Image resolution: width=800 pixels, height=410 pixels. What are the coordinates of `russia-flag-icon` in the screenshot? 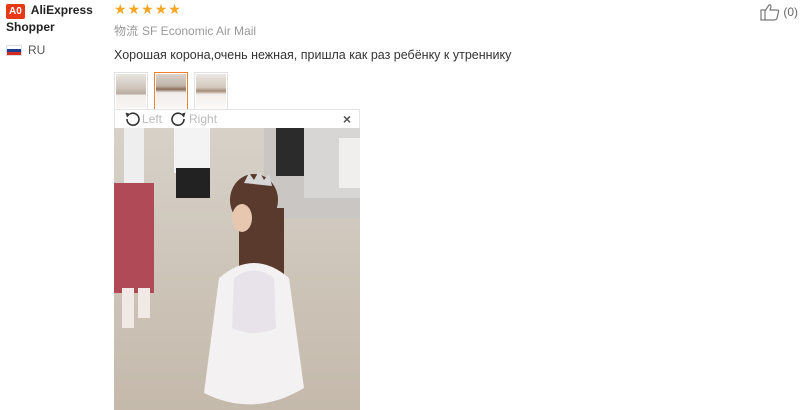 It's located at (14, 50).